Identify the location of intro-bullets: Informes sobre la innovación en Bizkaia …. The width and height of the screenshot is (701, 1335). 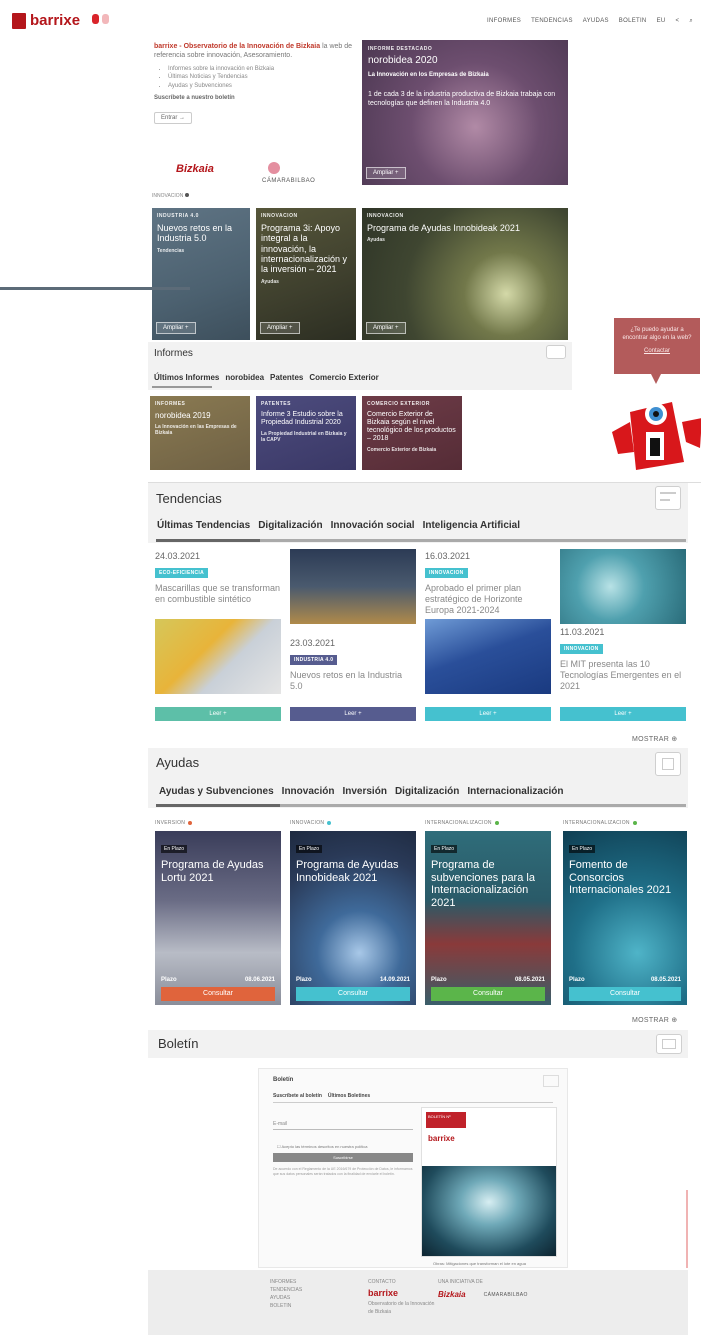
(261, 77).